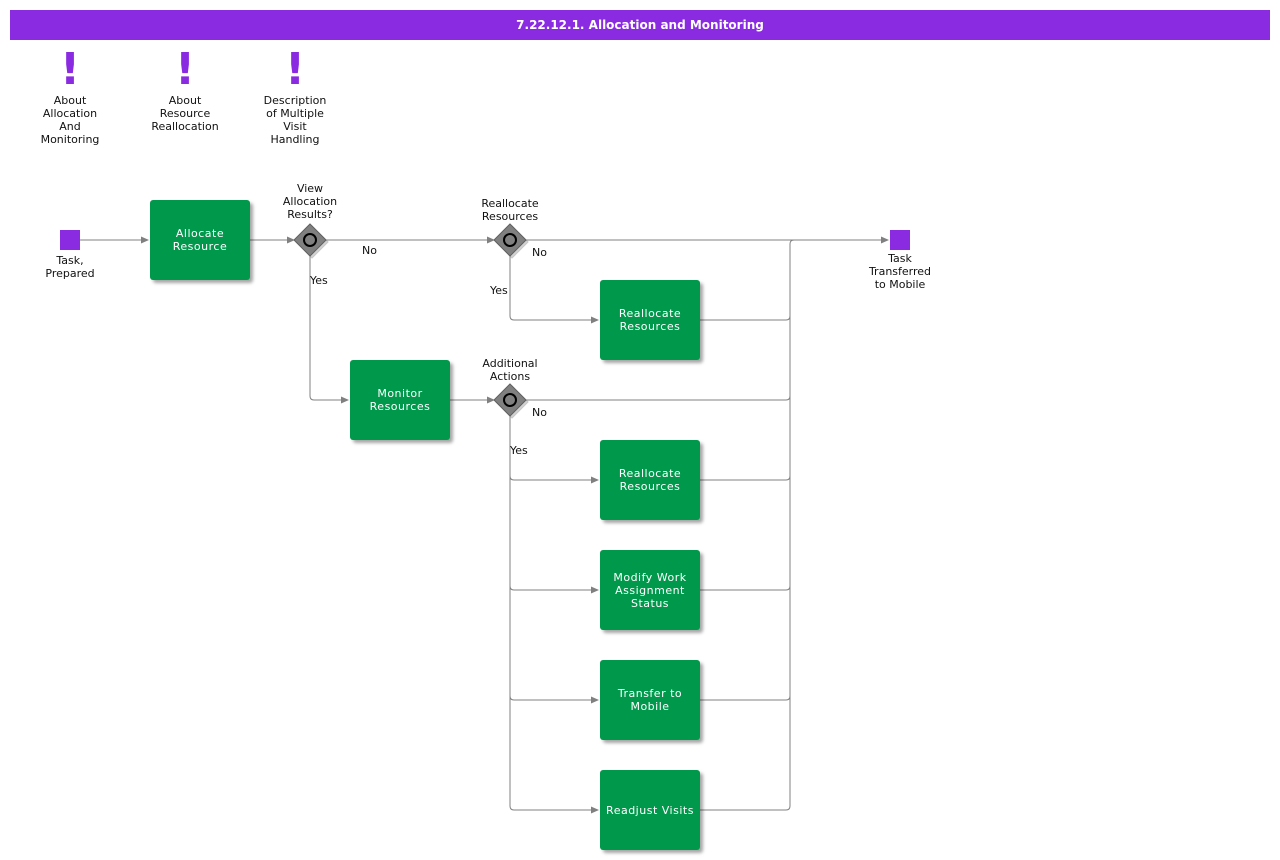  What do you see at coordinates (554, 479) in the screenshot?
I see `flow-to-reallocate-mid` at bounding box center [554, 479].